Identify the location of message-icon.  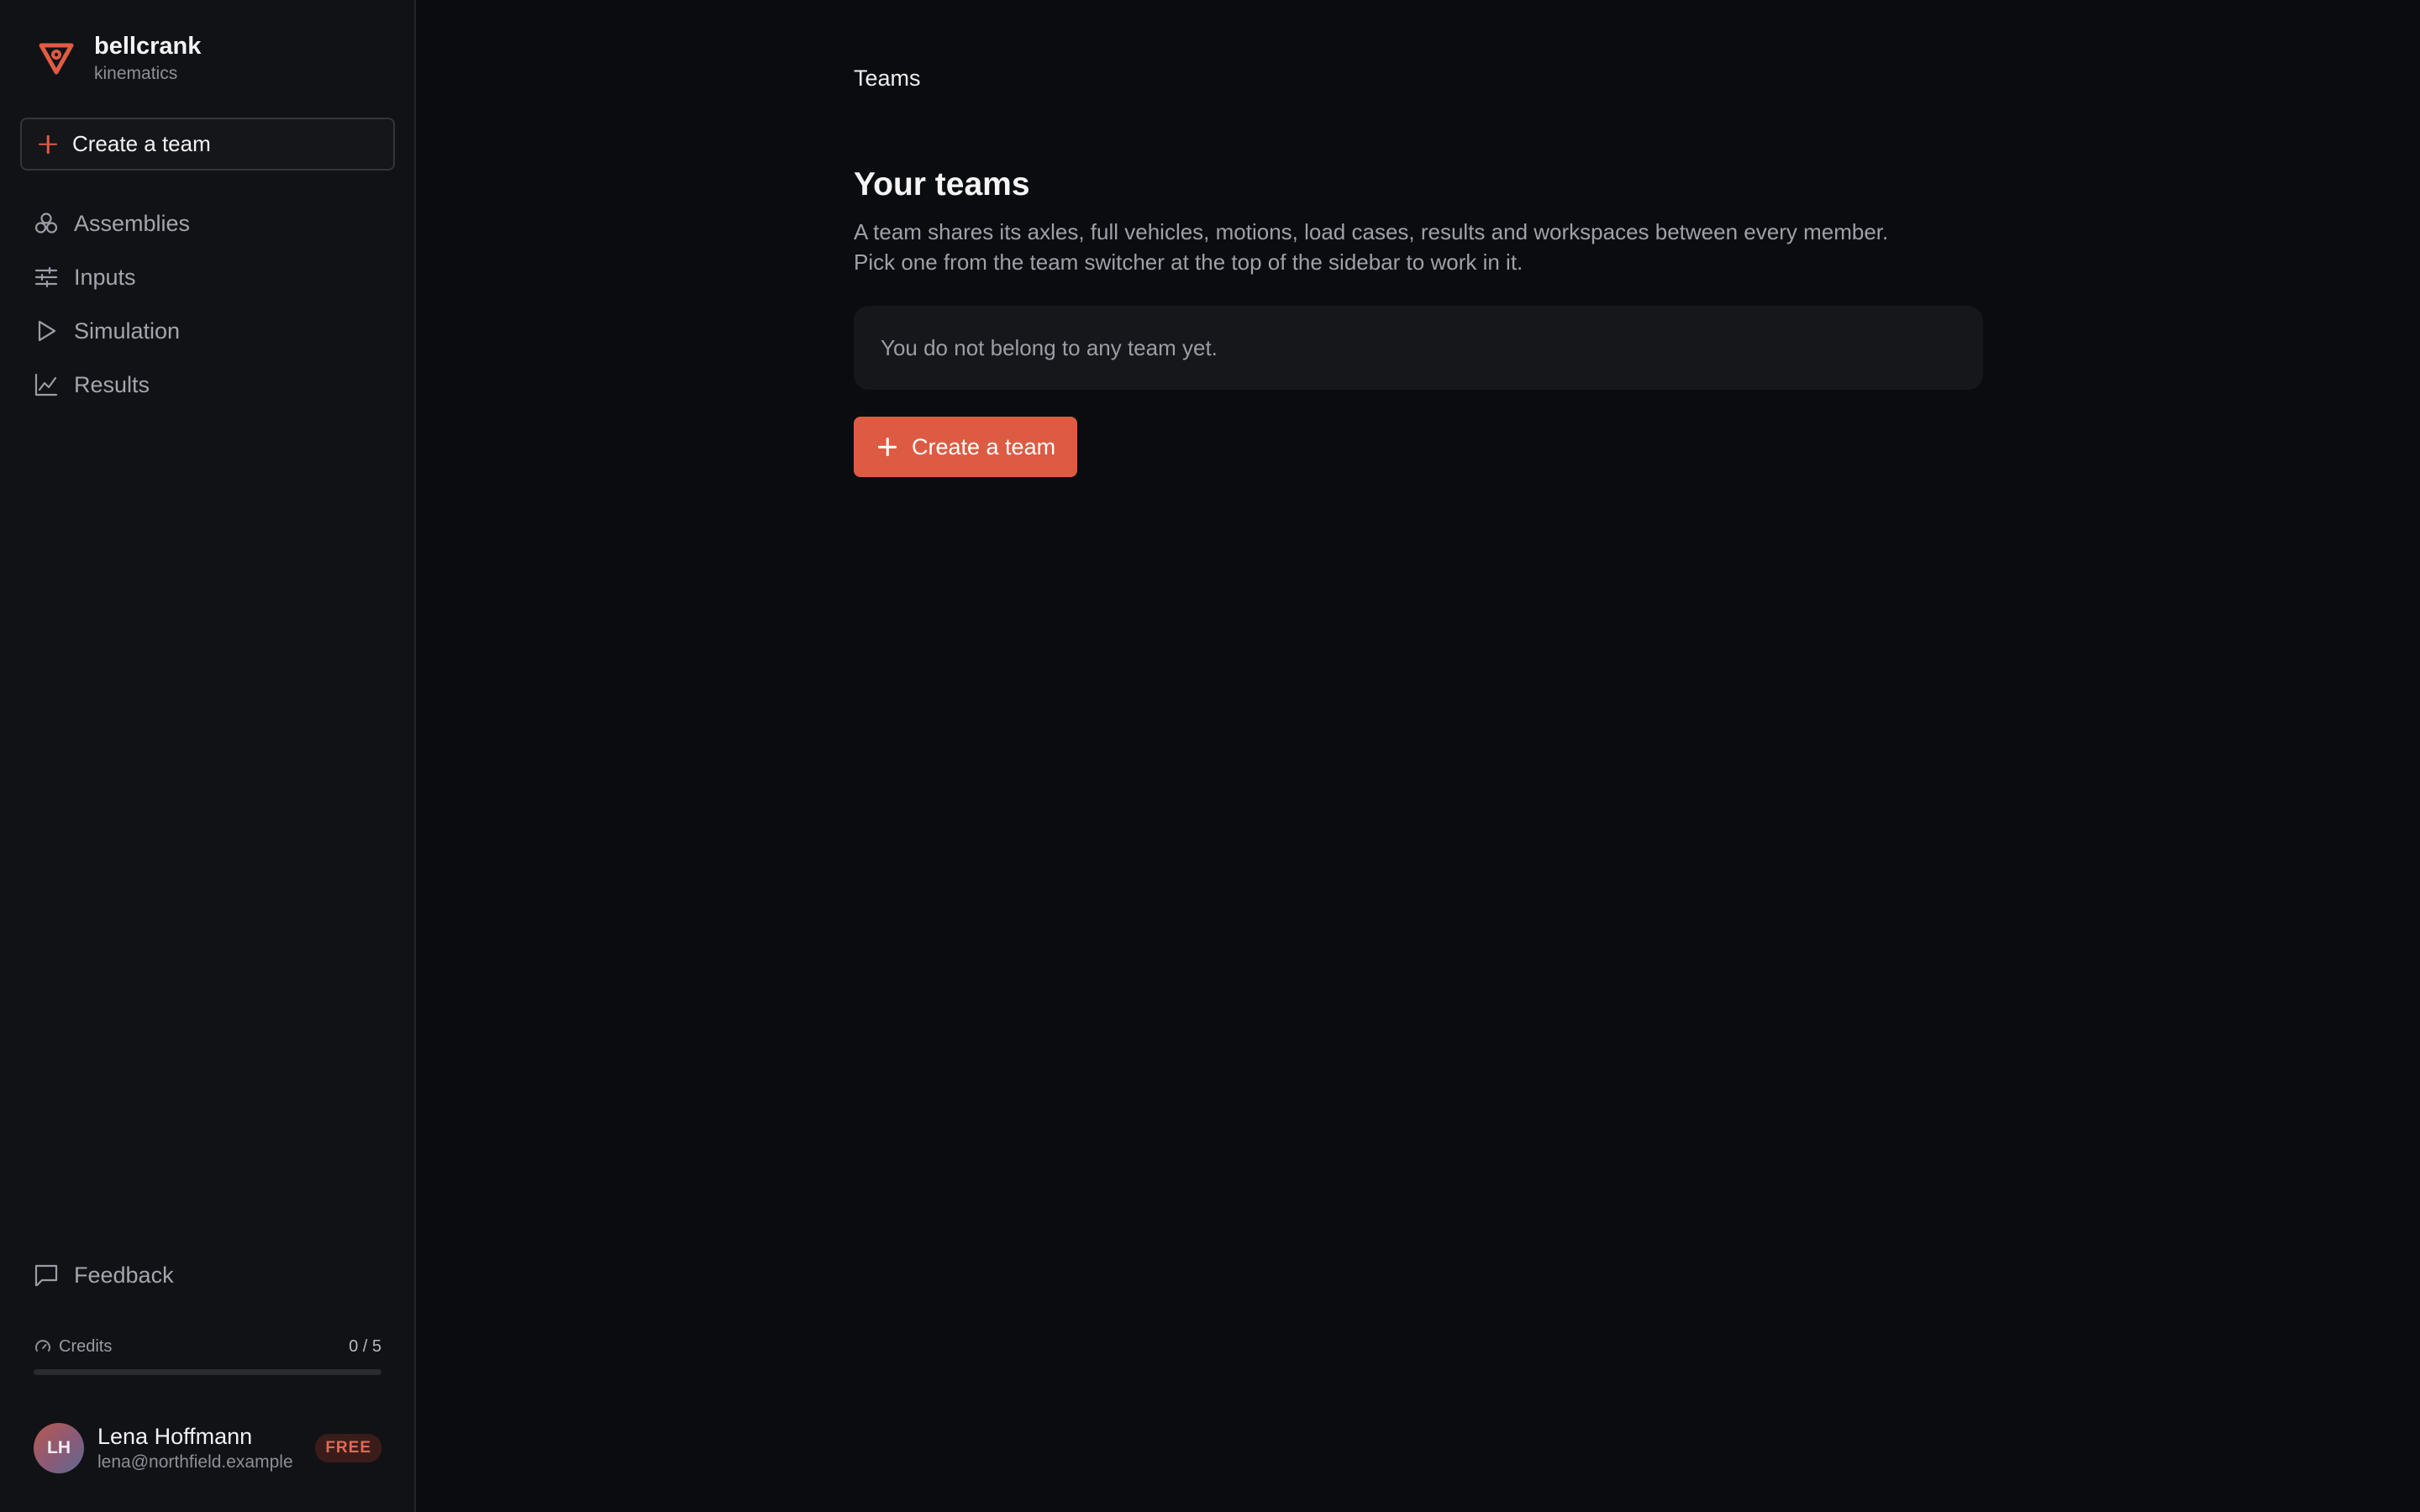
(46, 1275).